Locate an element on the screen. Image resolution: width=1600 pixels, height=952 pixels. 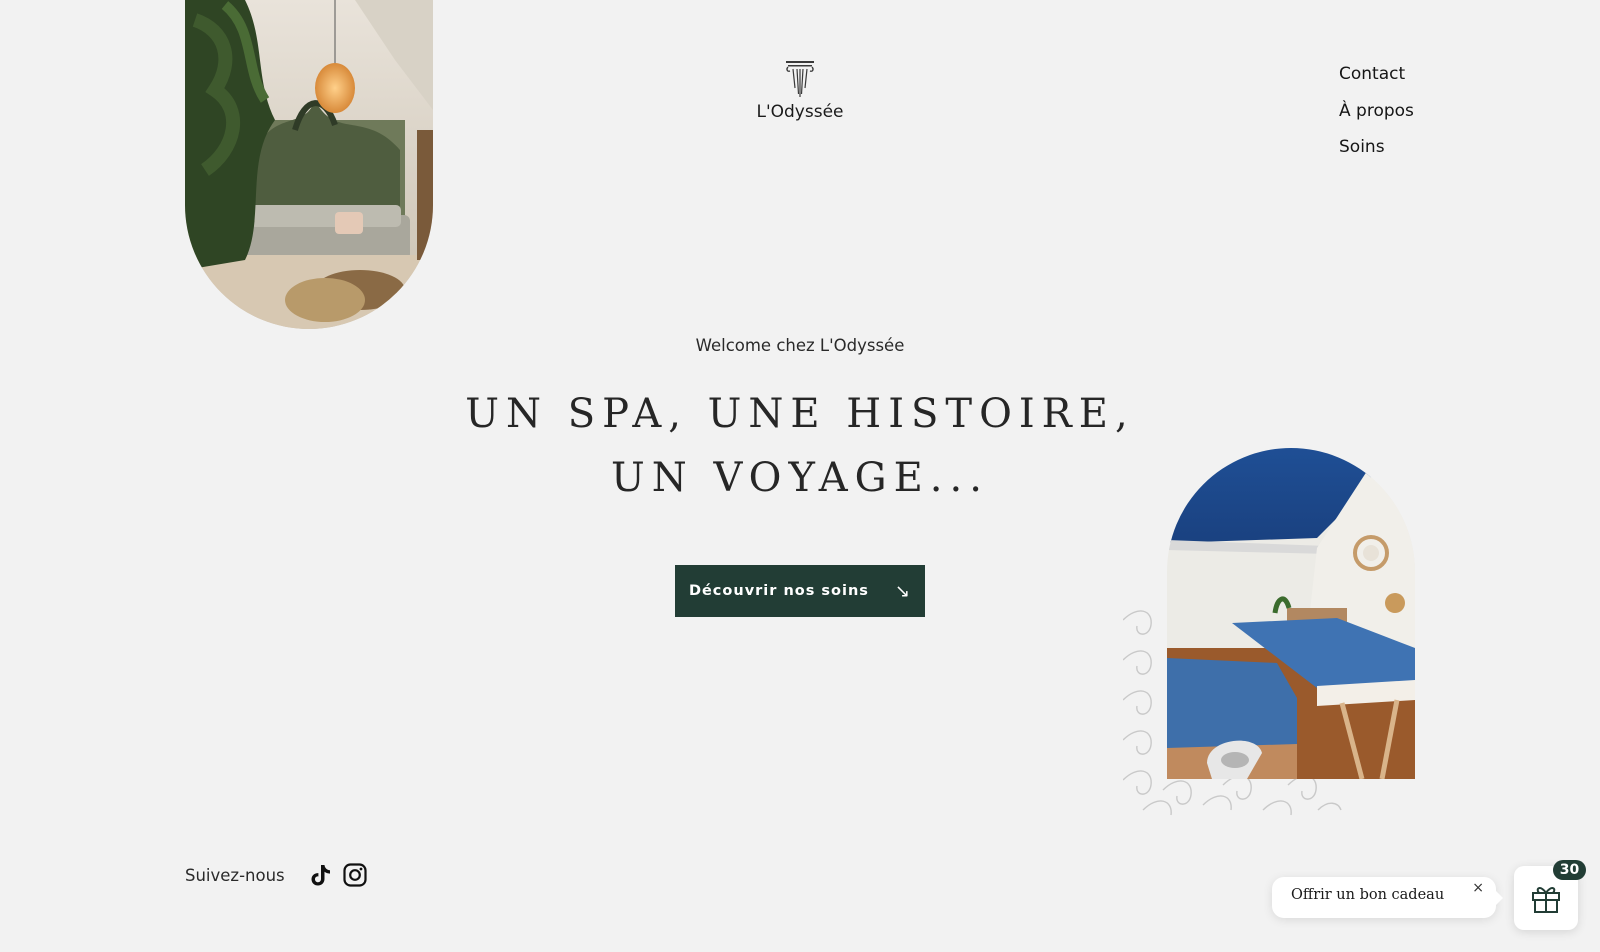
gift-voucher-label: Offrir un bon cadeau is located at coordinates (1368, 895).